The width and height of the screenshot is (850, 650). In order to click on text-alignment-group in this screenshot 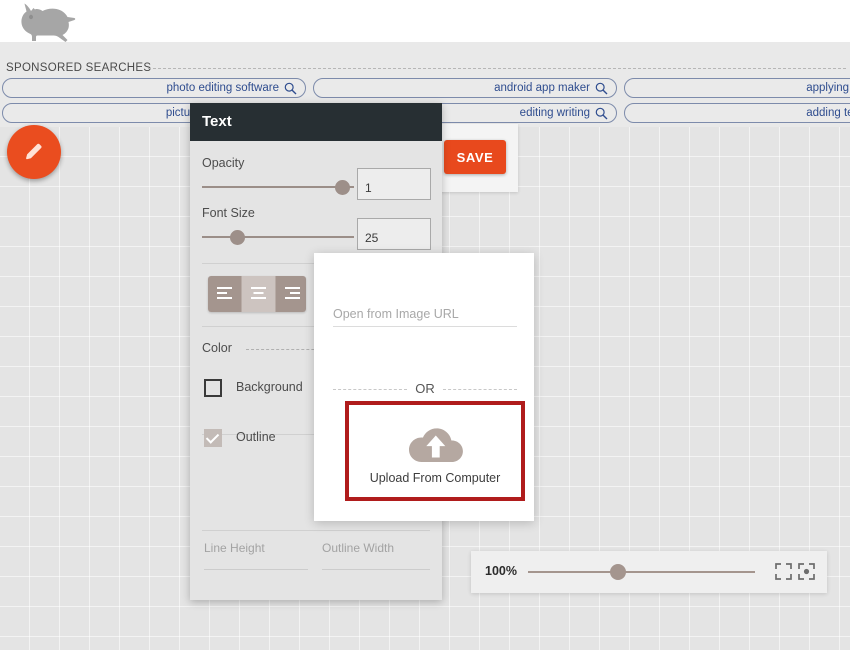, I will do `click(257, 294)`.